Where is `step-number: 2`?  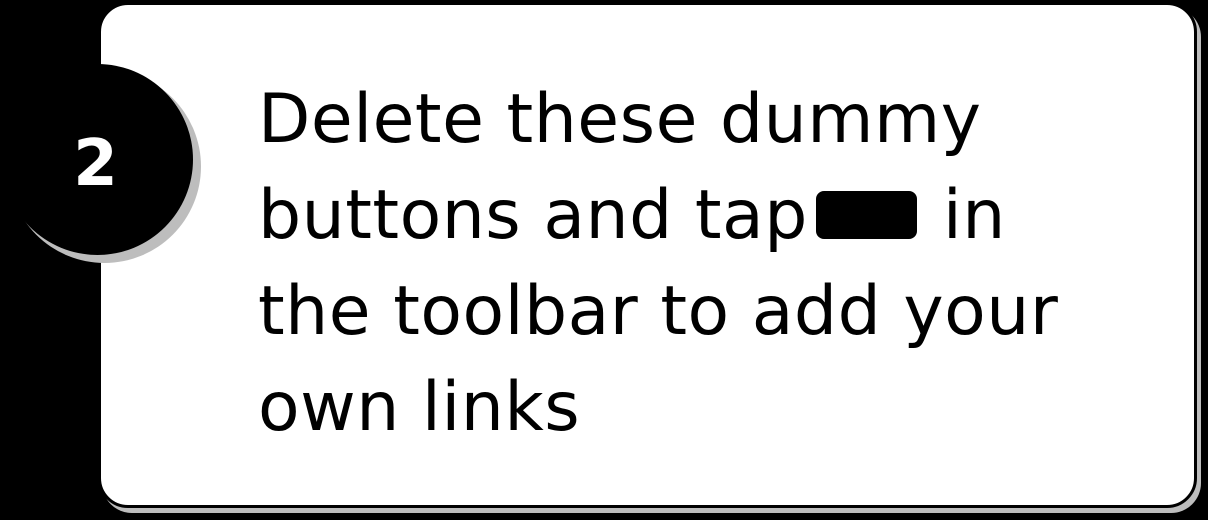 step-number: 2 is located at coordinates (95, 163).